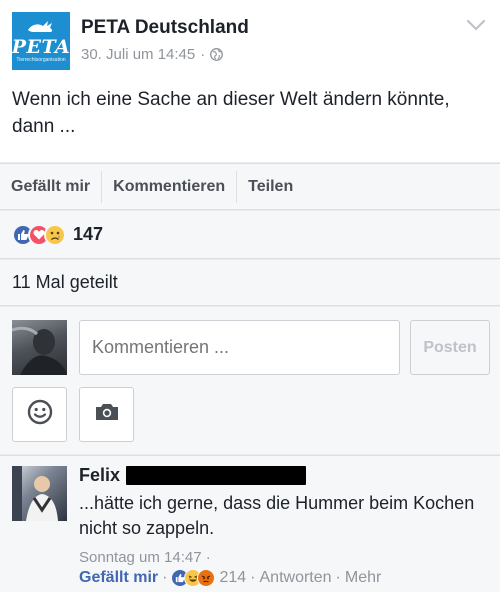  What do you see at coordinates (450, 347) in the screenshot?
I see `post-comment-button: Posten` at bounding box center [450, 347].